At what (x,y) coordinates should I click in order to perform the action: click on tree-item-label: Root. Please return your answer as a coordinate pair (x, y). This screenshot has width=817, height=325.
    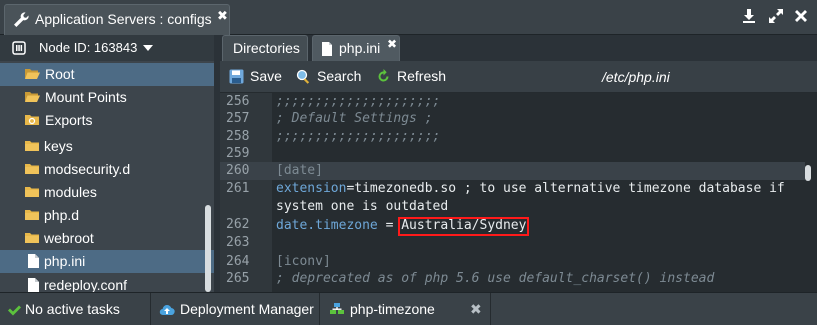
    Looking at the image, I should click on (60, 74).